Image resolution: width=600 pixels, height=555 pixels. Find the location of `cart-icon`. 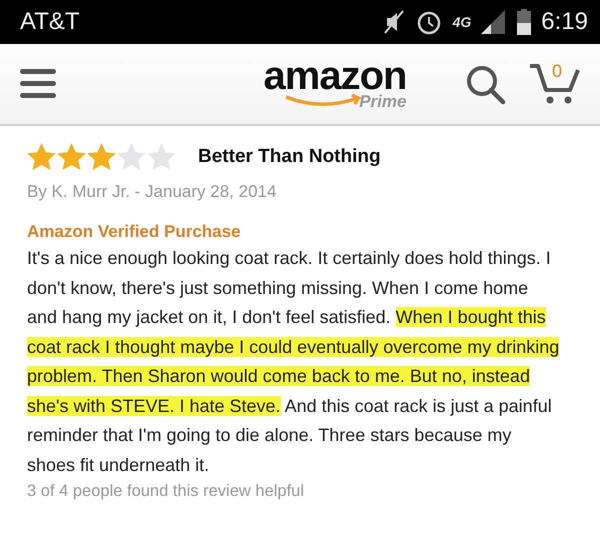

cart-icon is located at coordinates (554, 84).